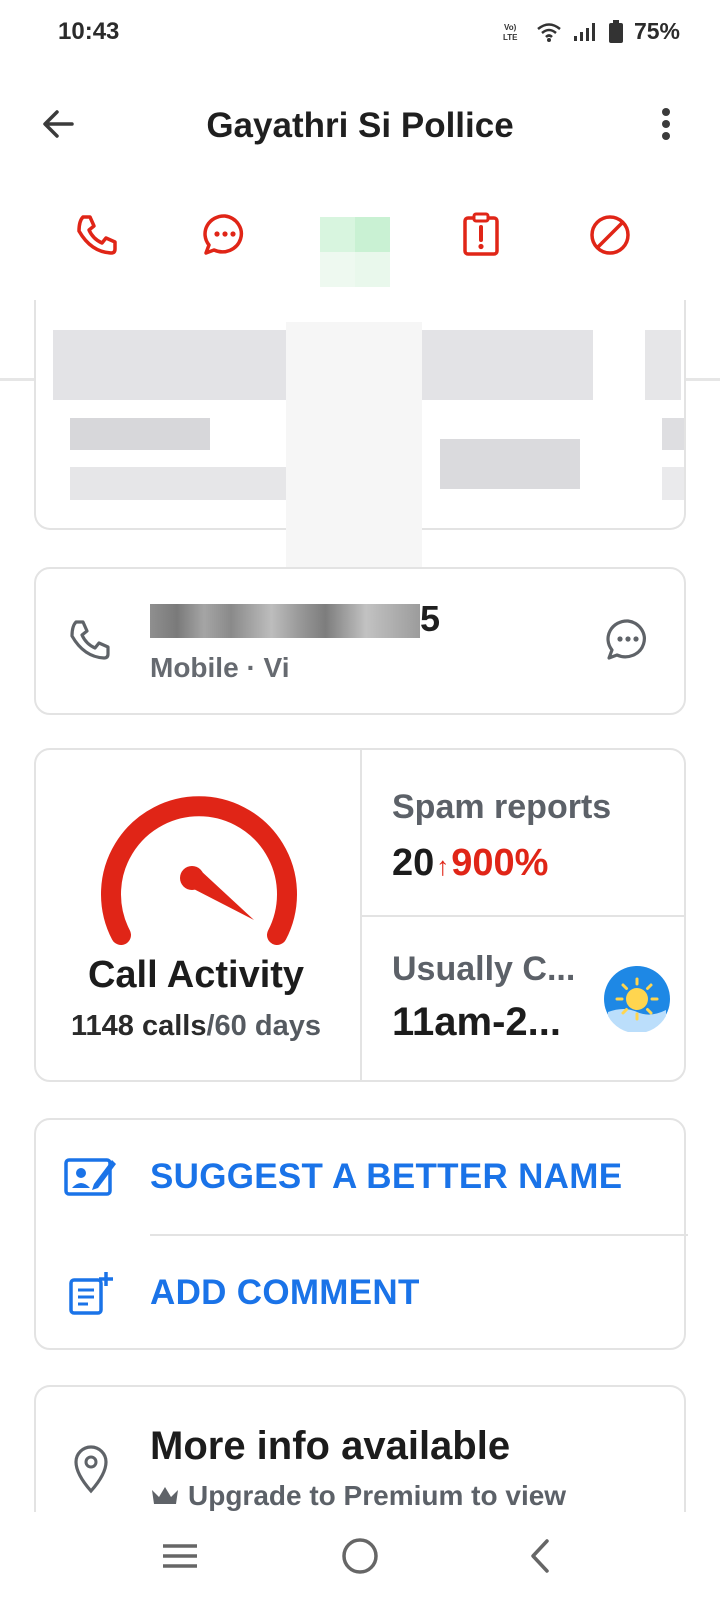 Image resolution: width=720 pixels, height=1600 pixels. What do you see at coordinates (196, 975) in the screenshot?
I see `call-activity-title: Call Activity` at bounding box center [196, 975].